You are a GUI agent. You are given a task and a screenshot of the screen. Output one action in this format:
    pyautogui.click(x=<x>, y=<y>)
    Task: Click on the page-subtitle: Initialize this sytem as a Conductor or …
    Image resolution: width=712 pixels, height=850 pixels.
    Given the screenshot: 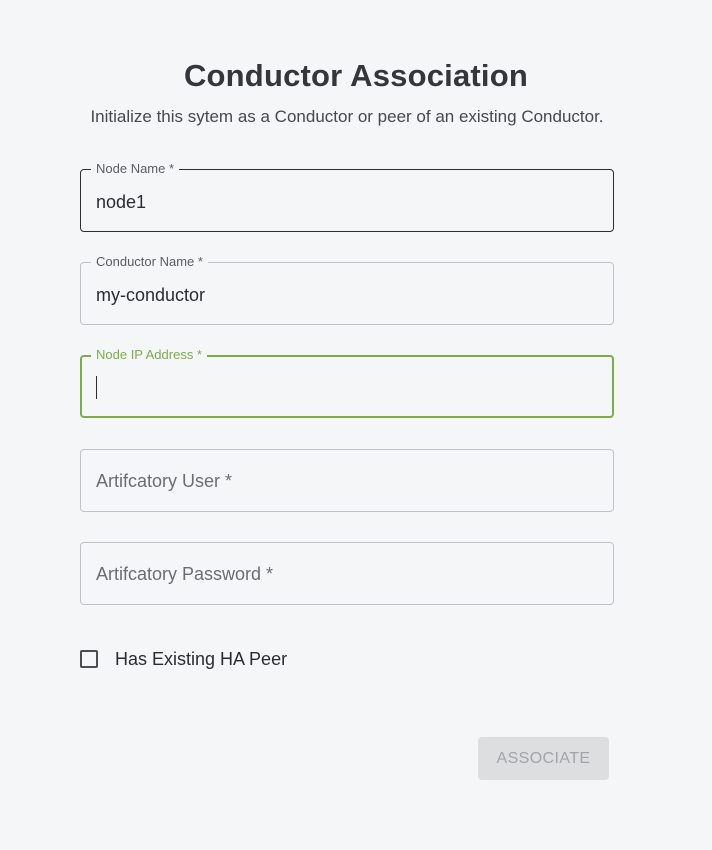 What is the action you would take?
    pyautogui.click(x=347, y=116)
    